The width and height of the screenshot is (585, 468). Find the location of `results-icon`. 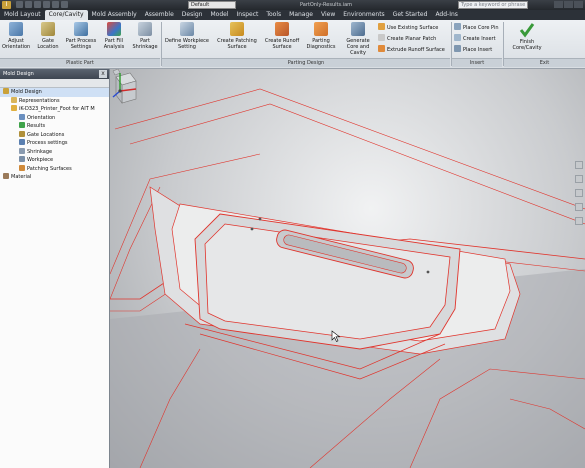

results-icon is located at coordinates (22, 125).